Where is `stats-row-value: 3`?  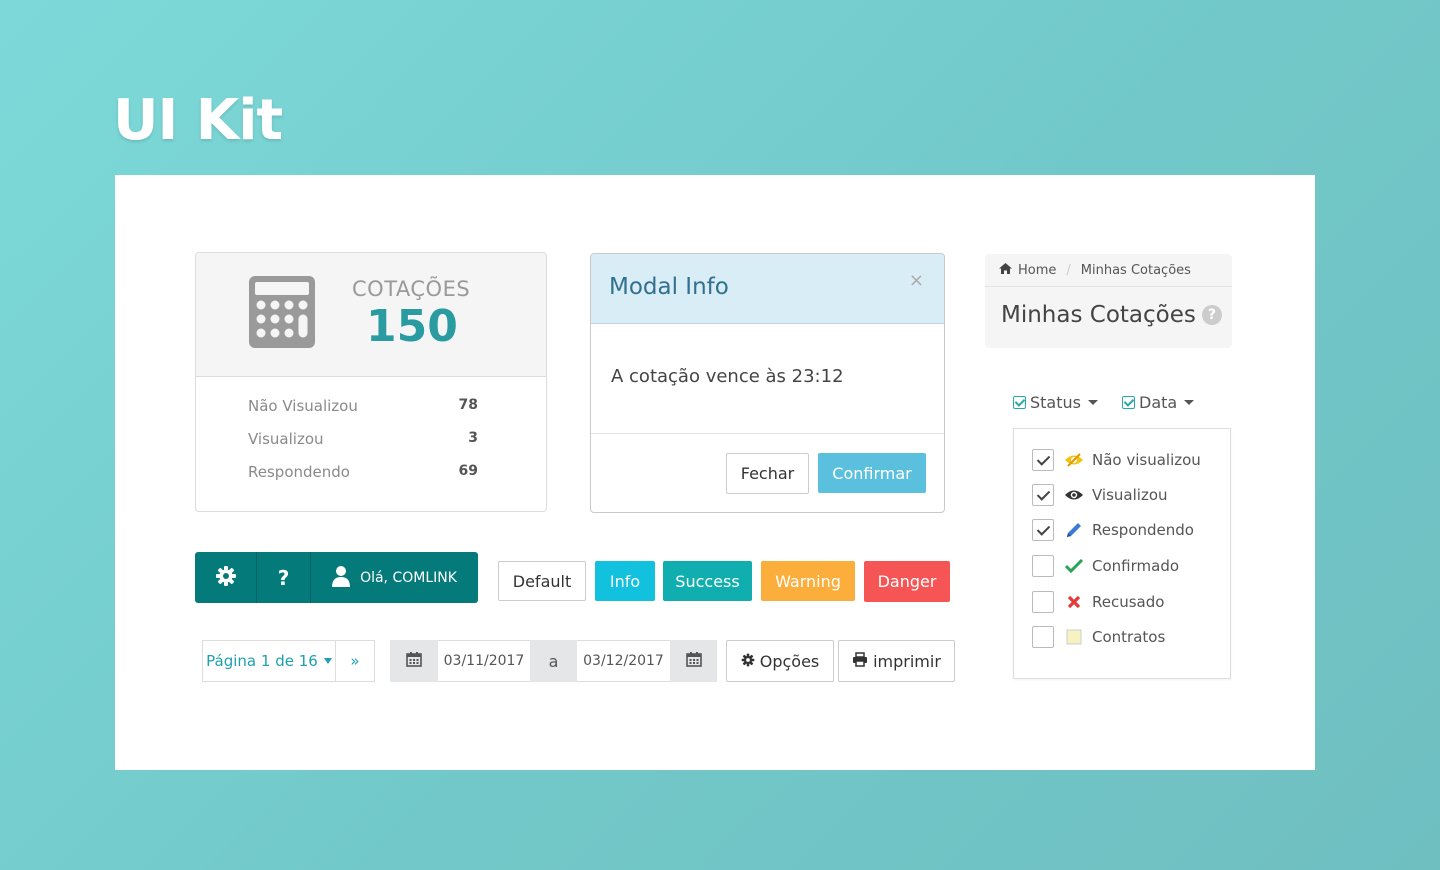
stats-row-value: 3 is located at coordinates (473, 438).